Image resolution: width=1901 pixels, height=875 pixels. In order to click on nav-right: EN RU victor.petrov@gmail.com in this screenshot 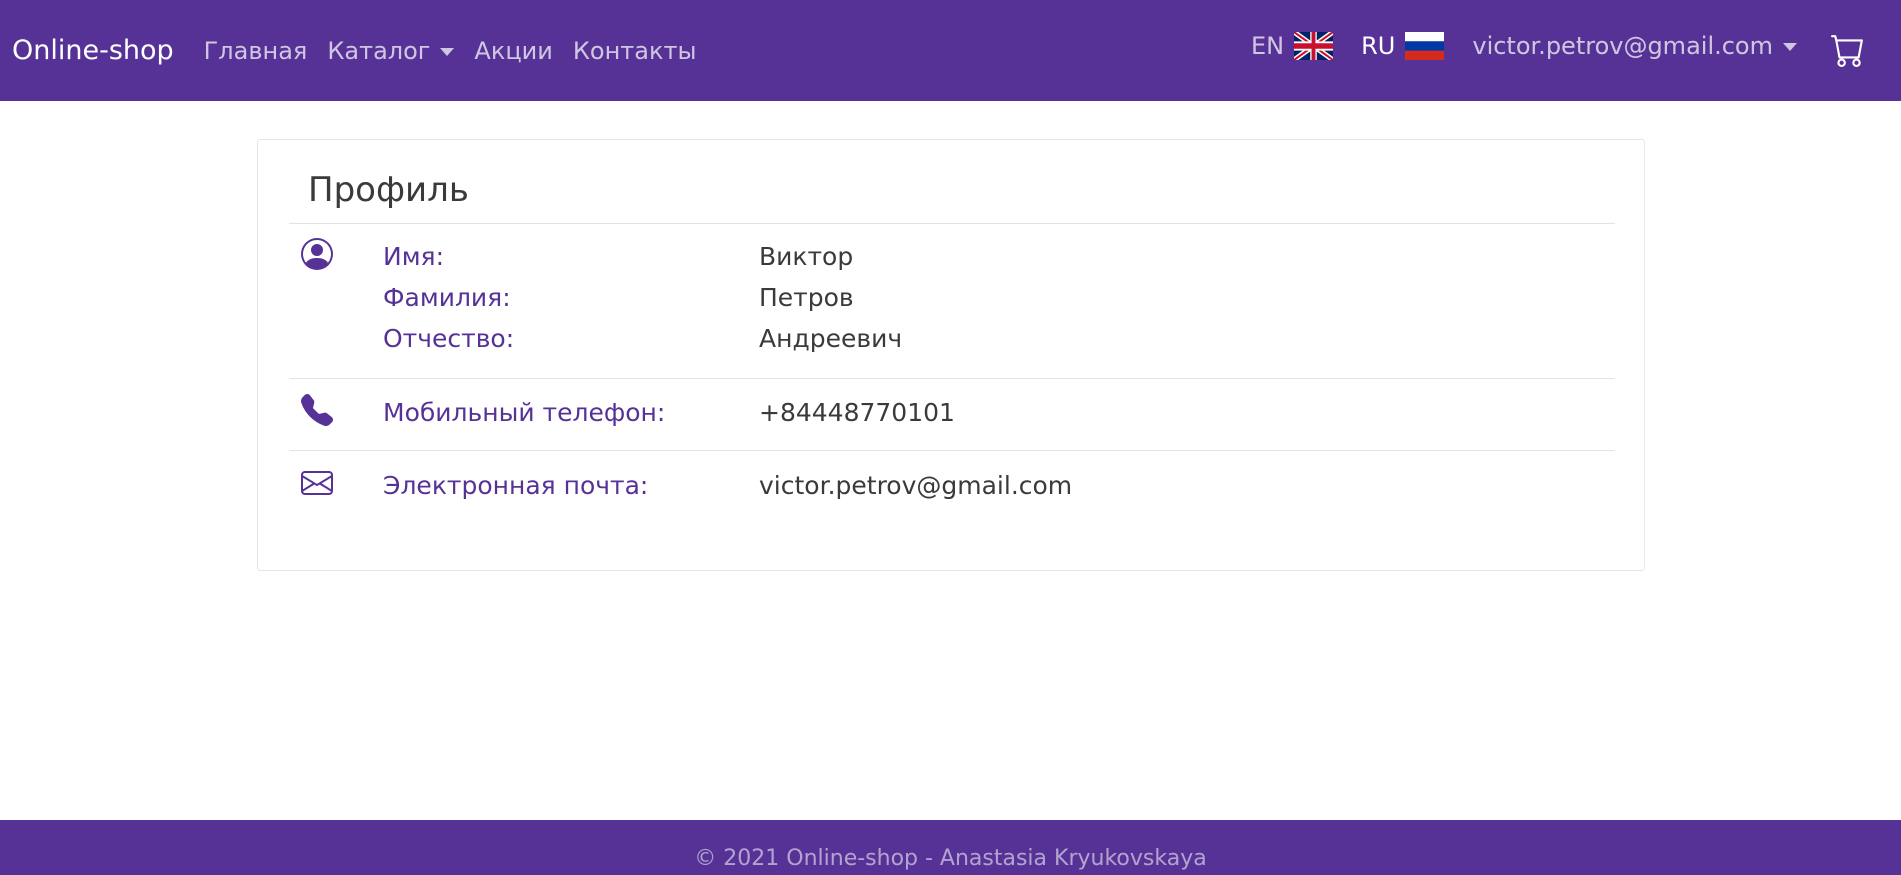, I will do `click(1576, 50)`.